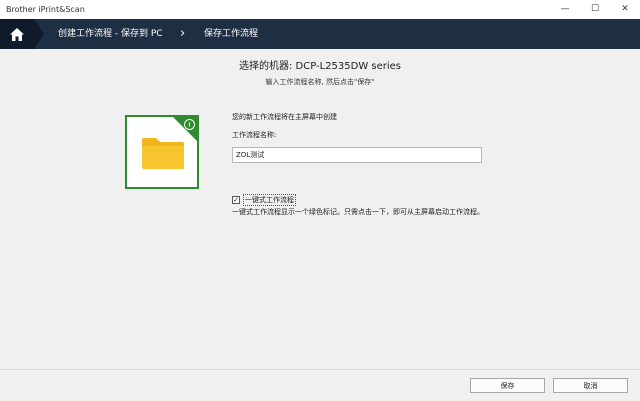  What do you see at coordinates (320, 10) in the screenshot?
I see `title-bar: Brother iPrint&Scan — ☐ ✕` at bounding box center [320, 10].